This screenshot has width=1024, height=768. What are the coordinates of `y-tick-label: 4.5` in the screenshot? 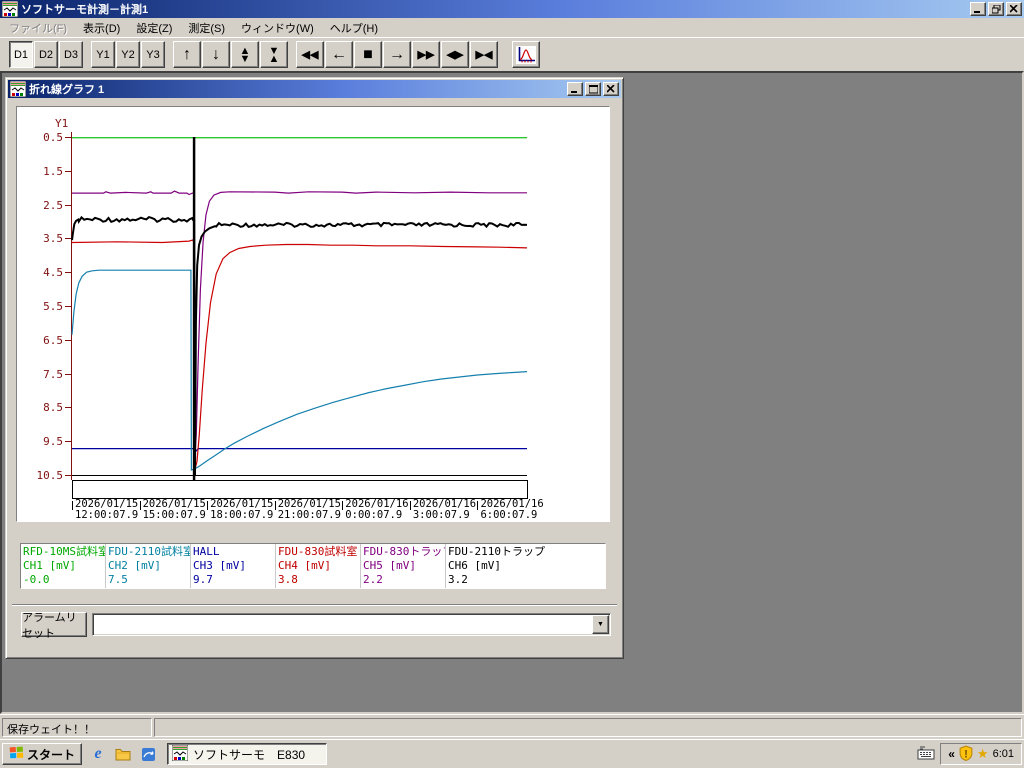 It's located at (53, 273).